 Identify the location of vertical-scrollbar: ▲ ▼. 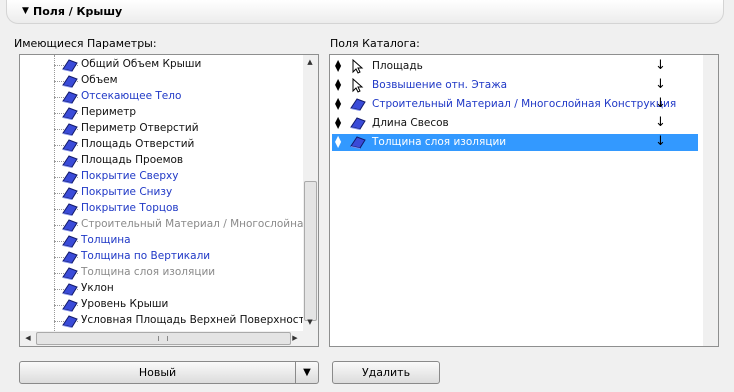
(310, 193).